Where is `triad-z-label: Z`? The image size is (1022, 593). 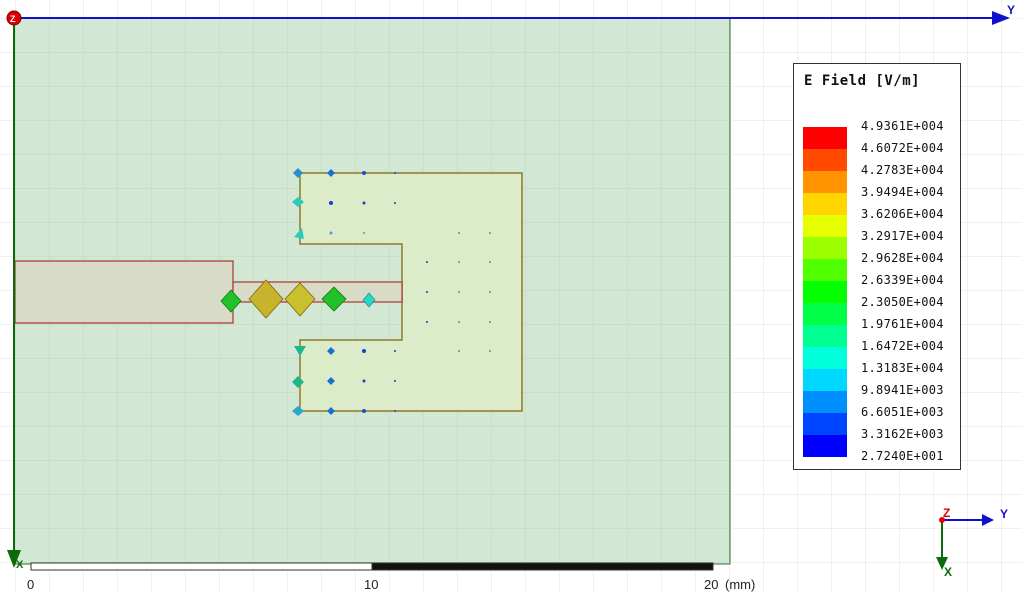
triad-z-label: Z is located at coordinates (946, 513).